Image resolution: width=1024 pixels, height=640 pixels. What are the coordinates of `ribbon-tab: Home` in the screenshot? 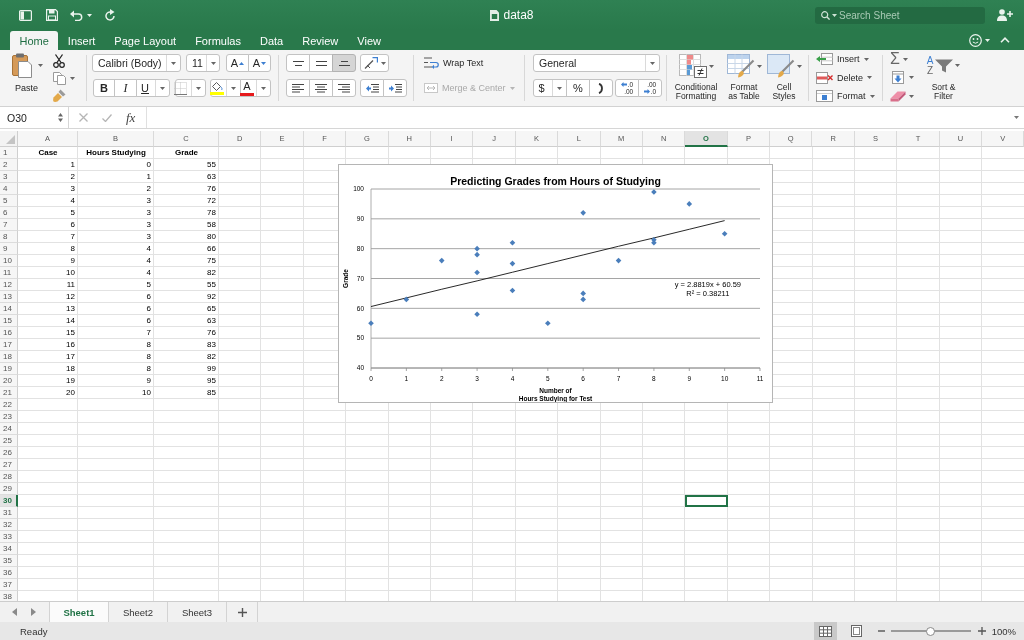 It's located at (34, 40).